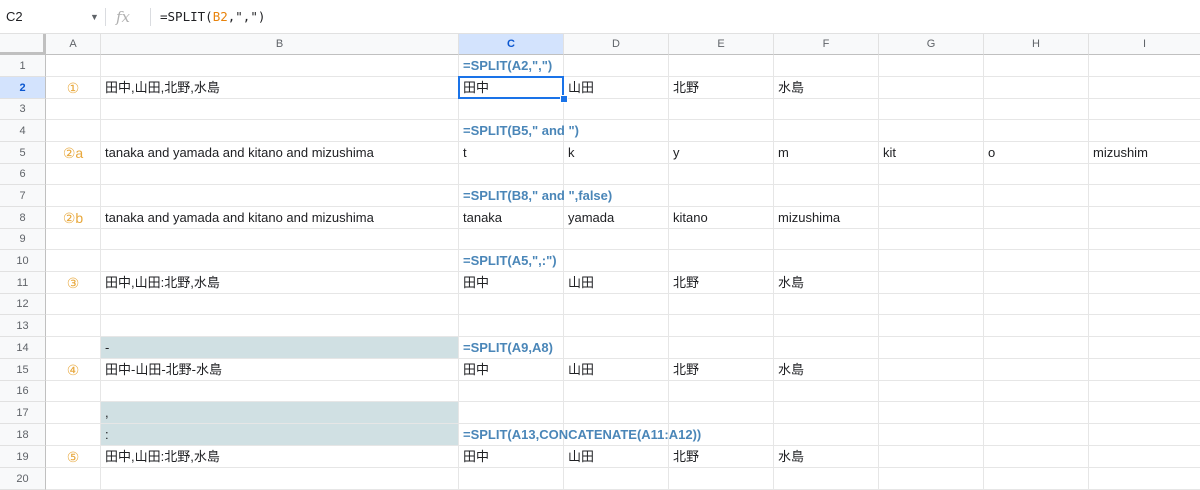 The width and height of the screenshot is (1200, 490). What do you see at coordinates (23, 391) in the screenshot?
I see `row-header-16: 16` at bounding box center [23, 391].